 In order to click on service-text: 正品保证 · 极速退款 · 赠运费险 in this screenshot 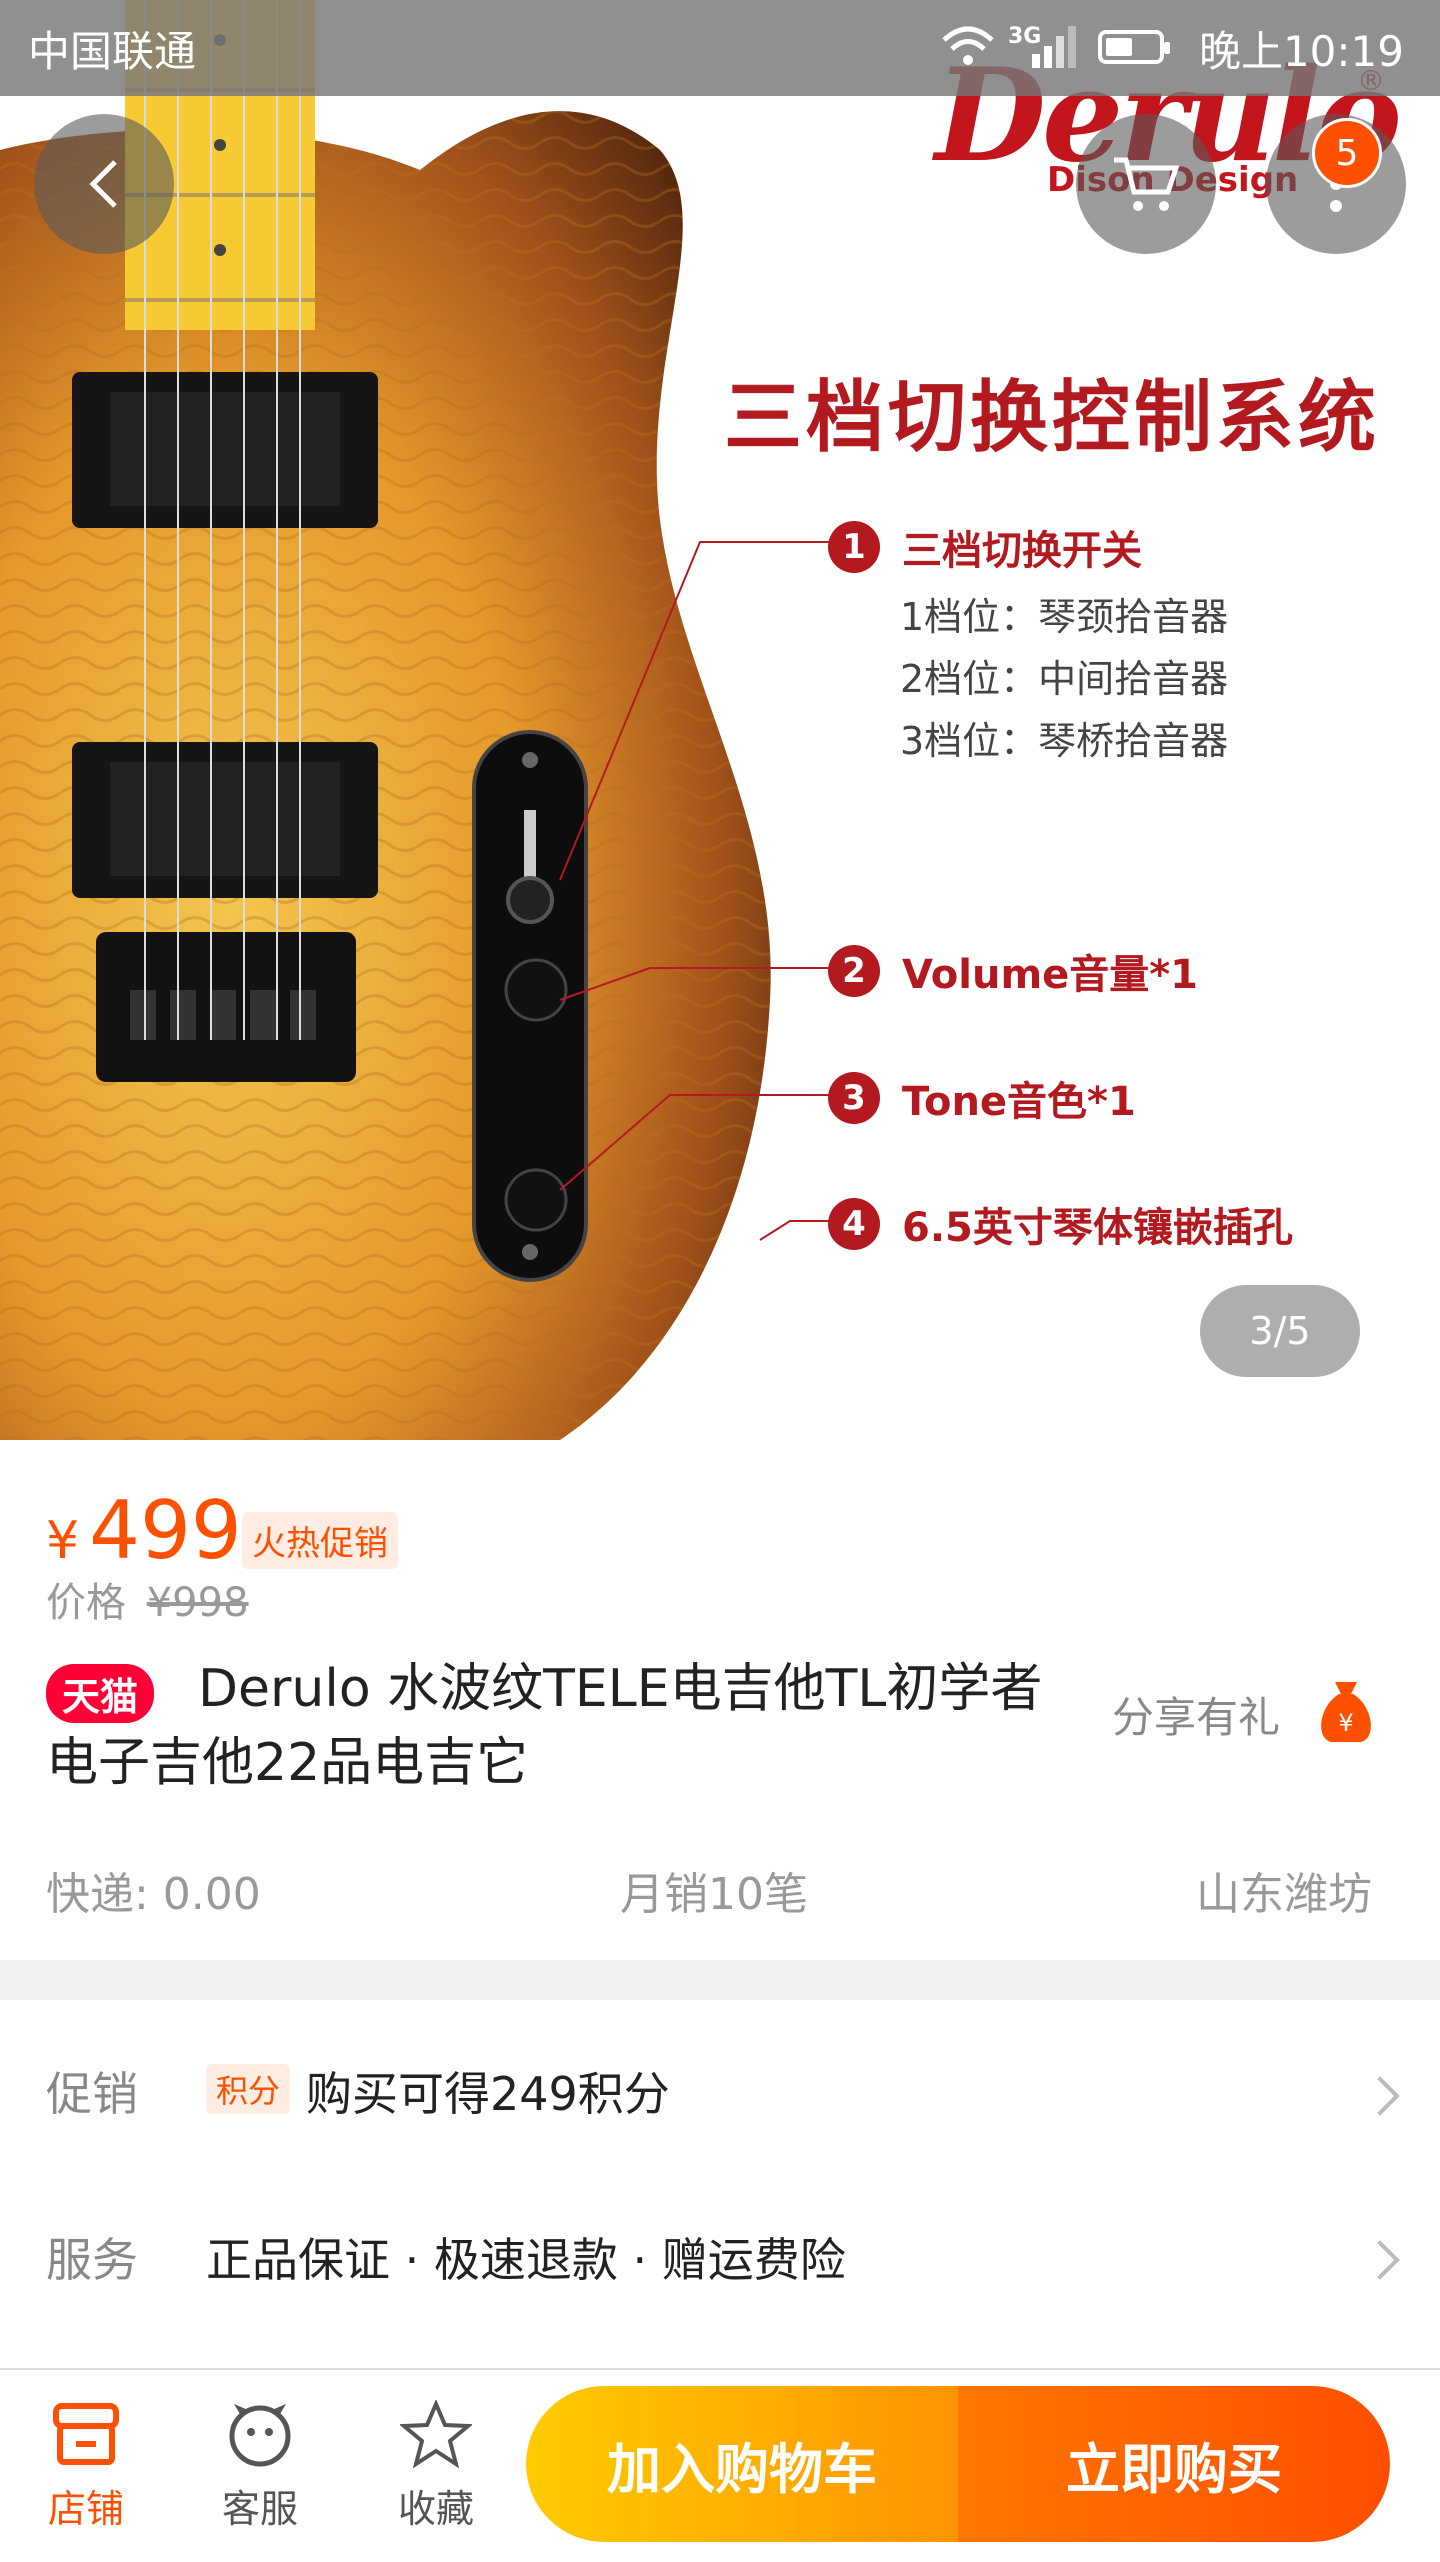, I will do `click(526, 2260)`.